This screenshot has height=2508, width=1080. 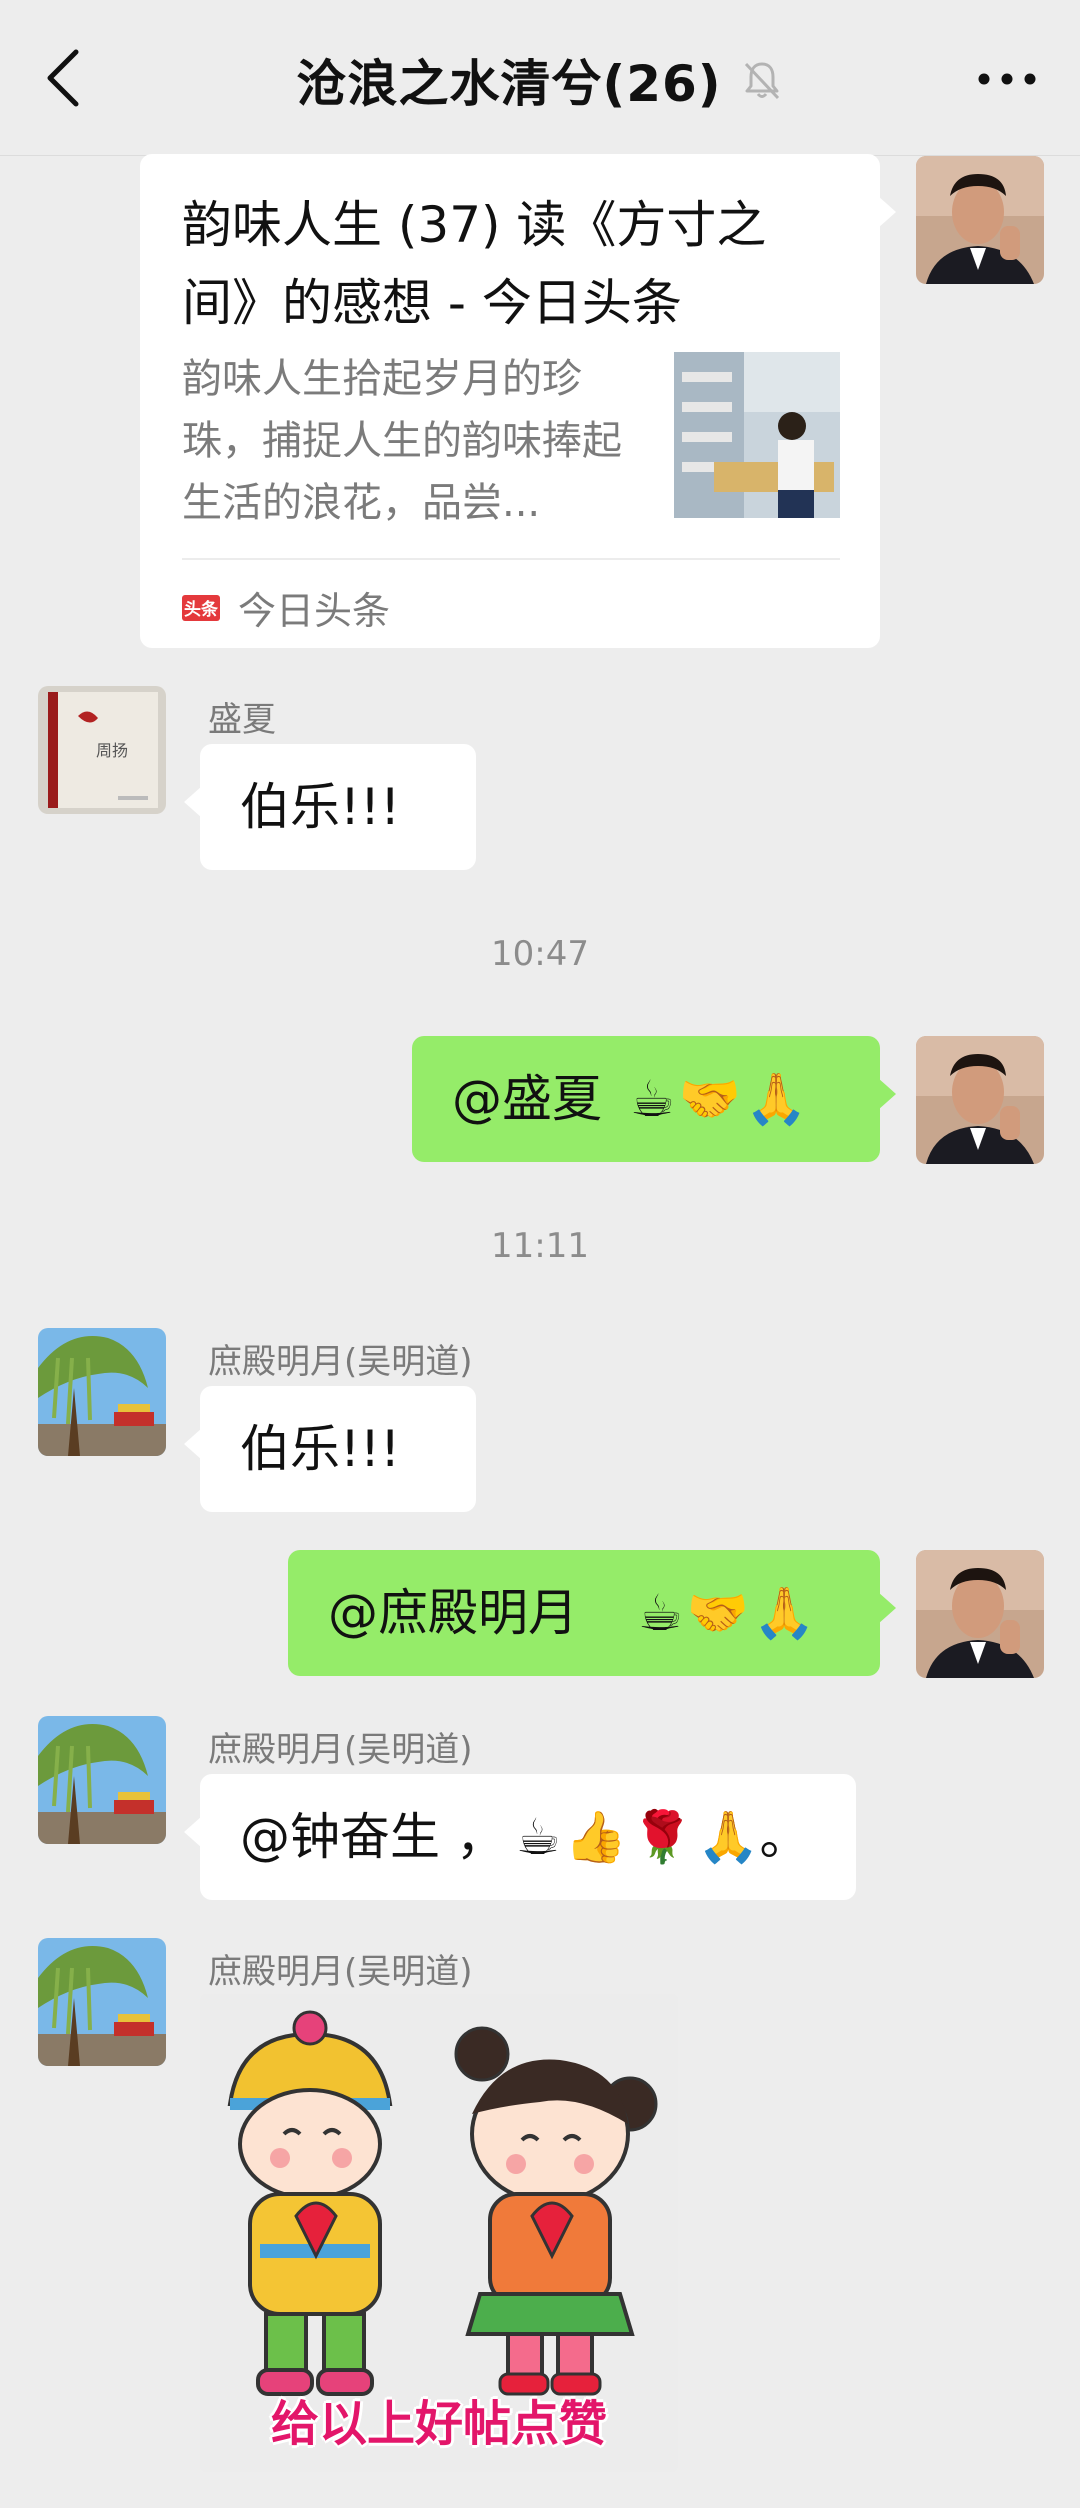 I want to click on link-card-source-name: 今日头条, so click(x=314, y=611).